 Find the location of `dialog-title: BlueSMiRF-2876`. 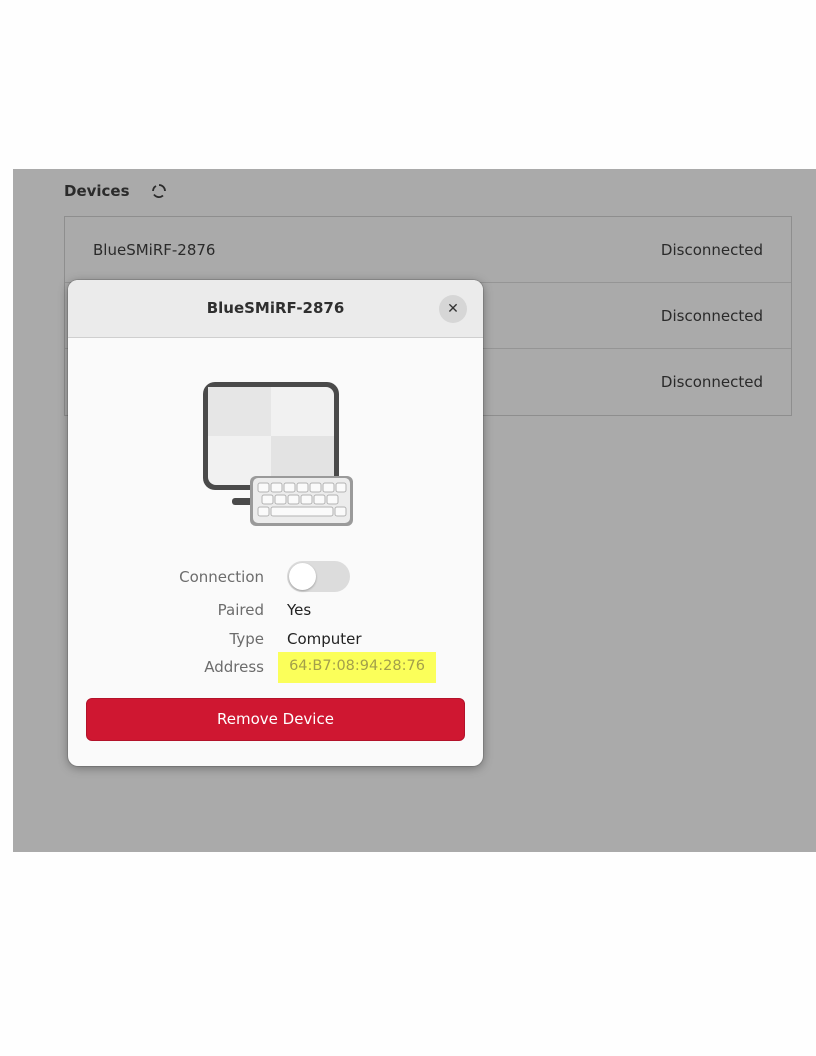

dialog-title: BlueSMiRF-2876 is located at coordinates (275, 308).